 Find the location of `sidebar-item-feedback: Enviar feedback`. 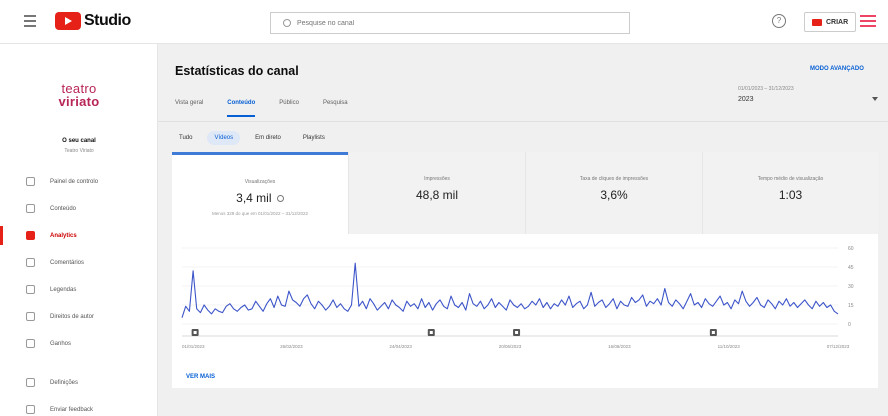

sidebar-item-feedback: Enviar feedback is located at coordinates (79, 406).